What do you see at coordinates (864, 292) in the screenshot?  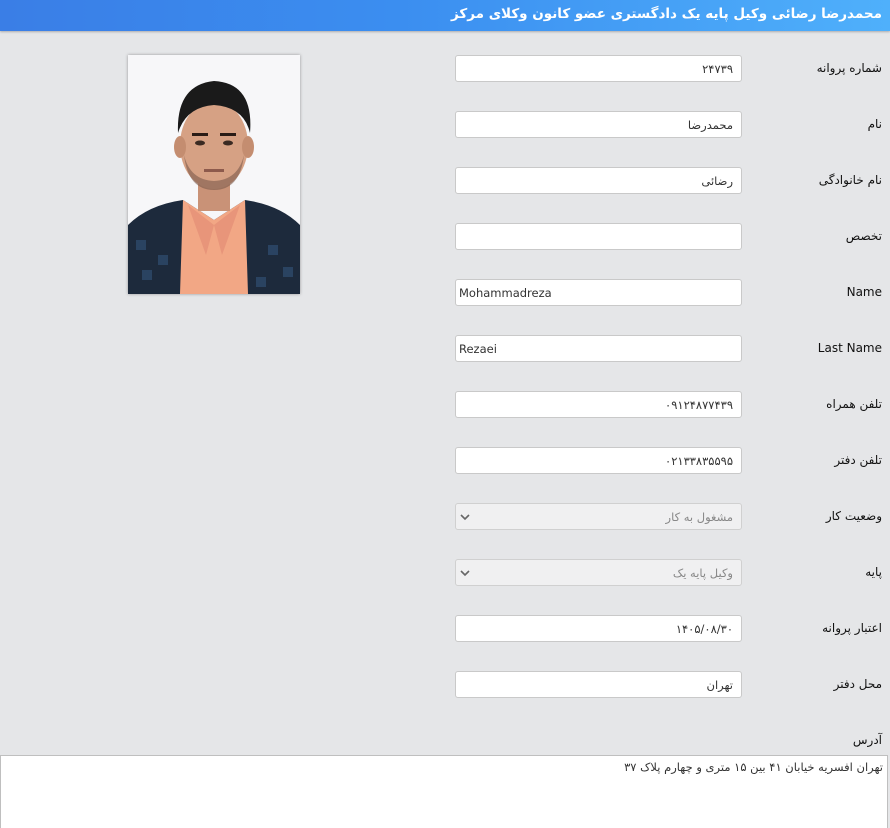 I see `name-en-label: Name` at bounding box center [864, 292].